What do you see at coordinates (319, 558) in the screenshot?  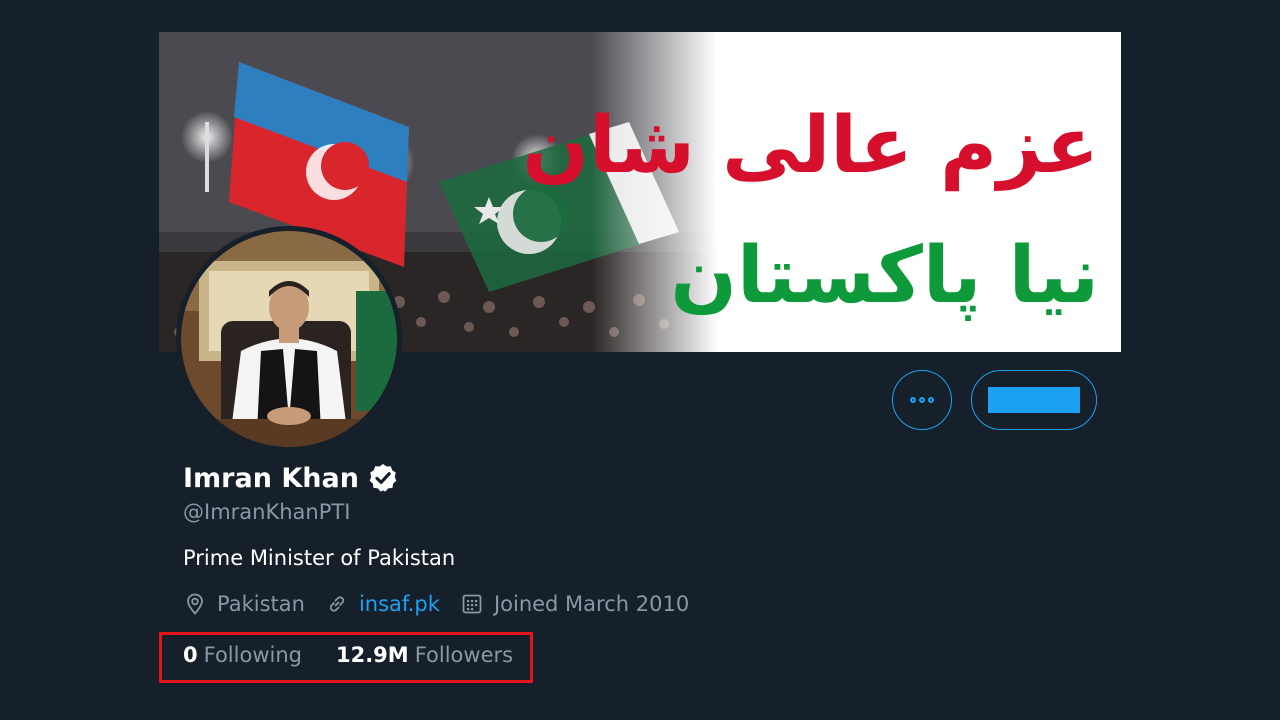 I see `profile-bio: Prime Minister of Pakistan` at bounding box center [319, 558].